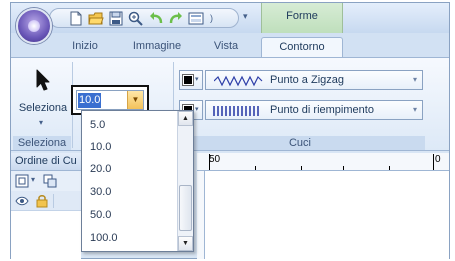 The image size is (455, 261). Describe the element at coordinates (135, 100) in the screenshot. I see `chevron-down-icon: ▼` at that location.